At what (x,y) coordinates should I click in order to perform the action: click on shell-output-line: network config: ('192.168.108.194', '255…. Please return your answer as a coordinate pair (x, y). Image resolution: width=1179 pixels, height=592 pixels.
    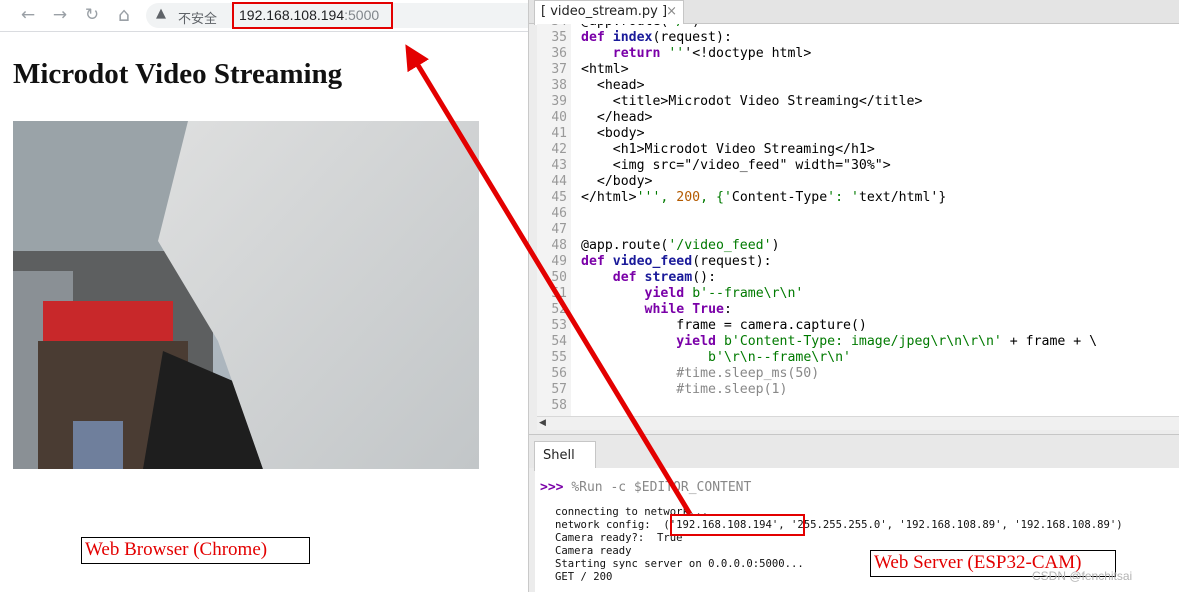
    Looking at the image, I should click on (839, 525).